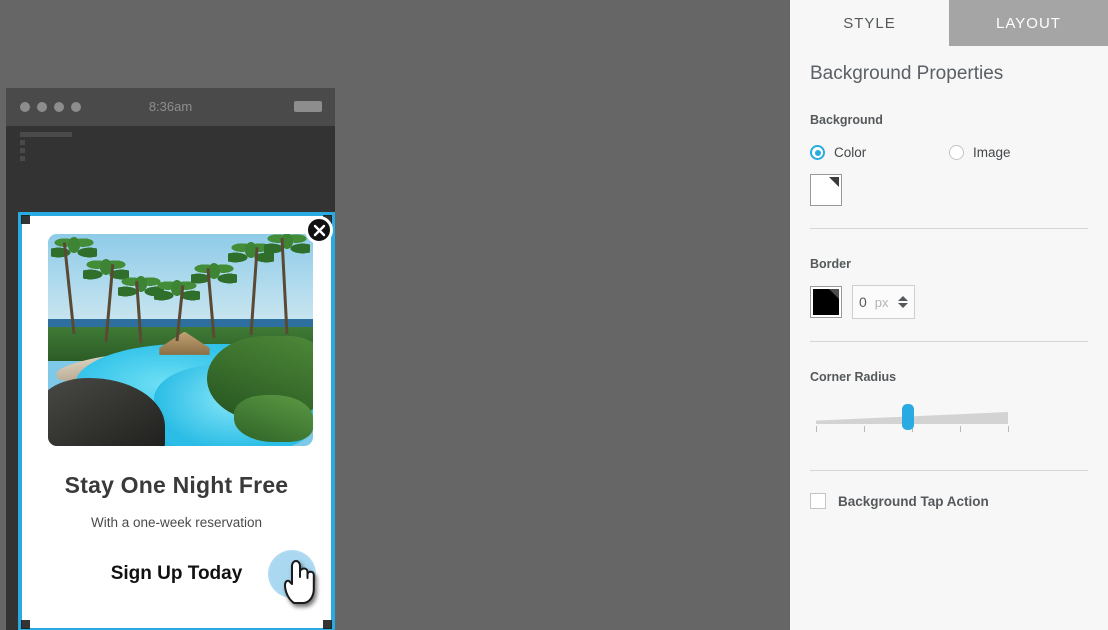 The image size is (1108, 630). Describe the element at coordinates (850, 152) in the screenshot. I see `radio-color-label: Color` at that location.